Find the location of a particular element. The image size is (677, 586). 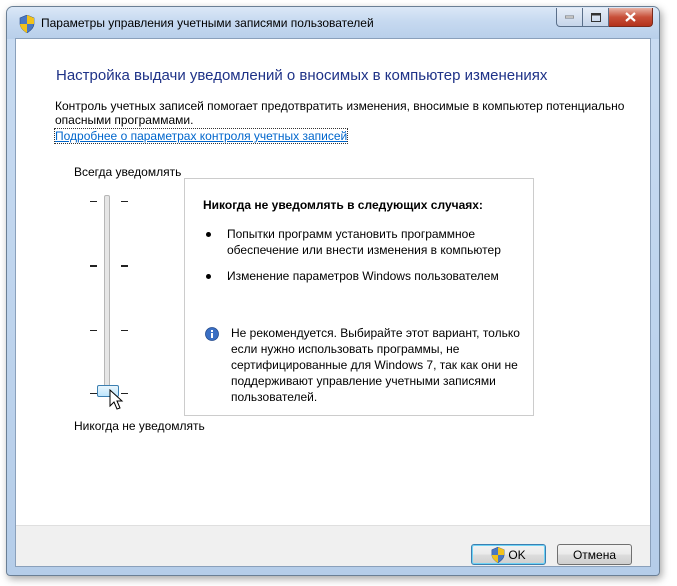

minimize-button is located at coordinates (569, 17).